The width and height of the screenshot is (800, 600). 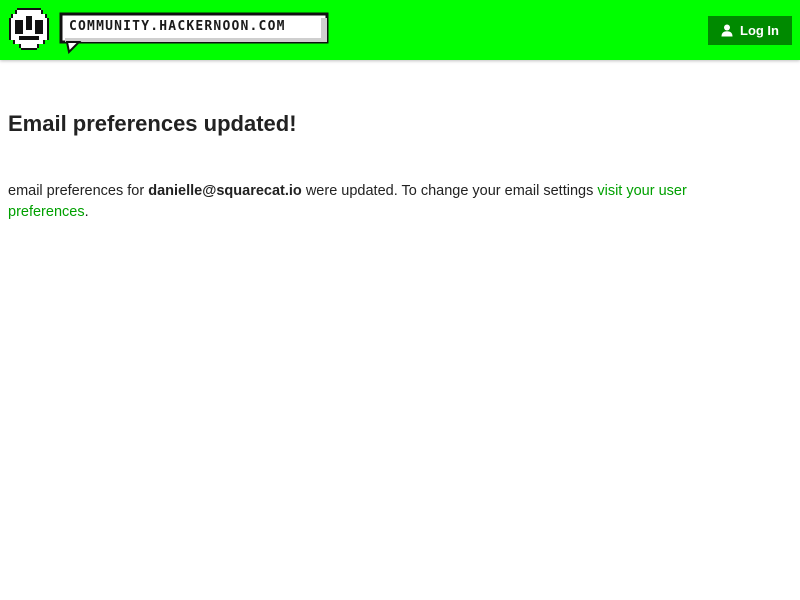 What do you see at coordinates (727, 30) in the screenshot?
I see `user-icon` at bounding box center [727, 30].